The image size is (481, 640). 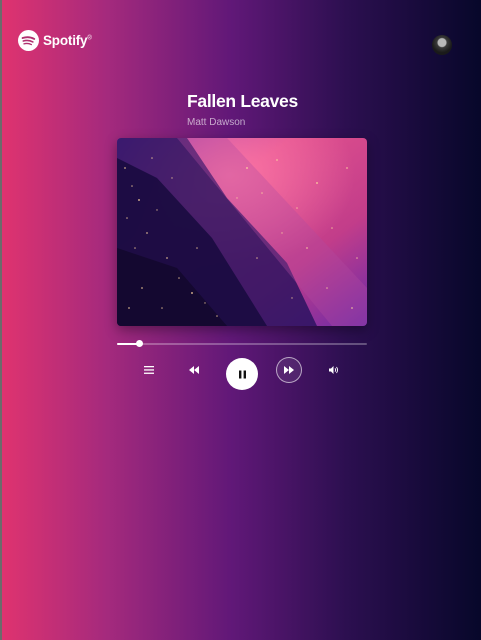 I want to click on spotify-logo: Spotify®, so click(x=55, y=40).